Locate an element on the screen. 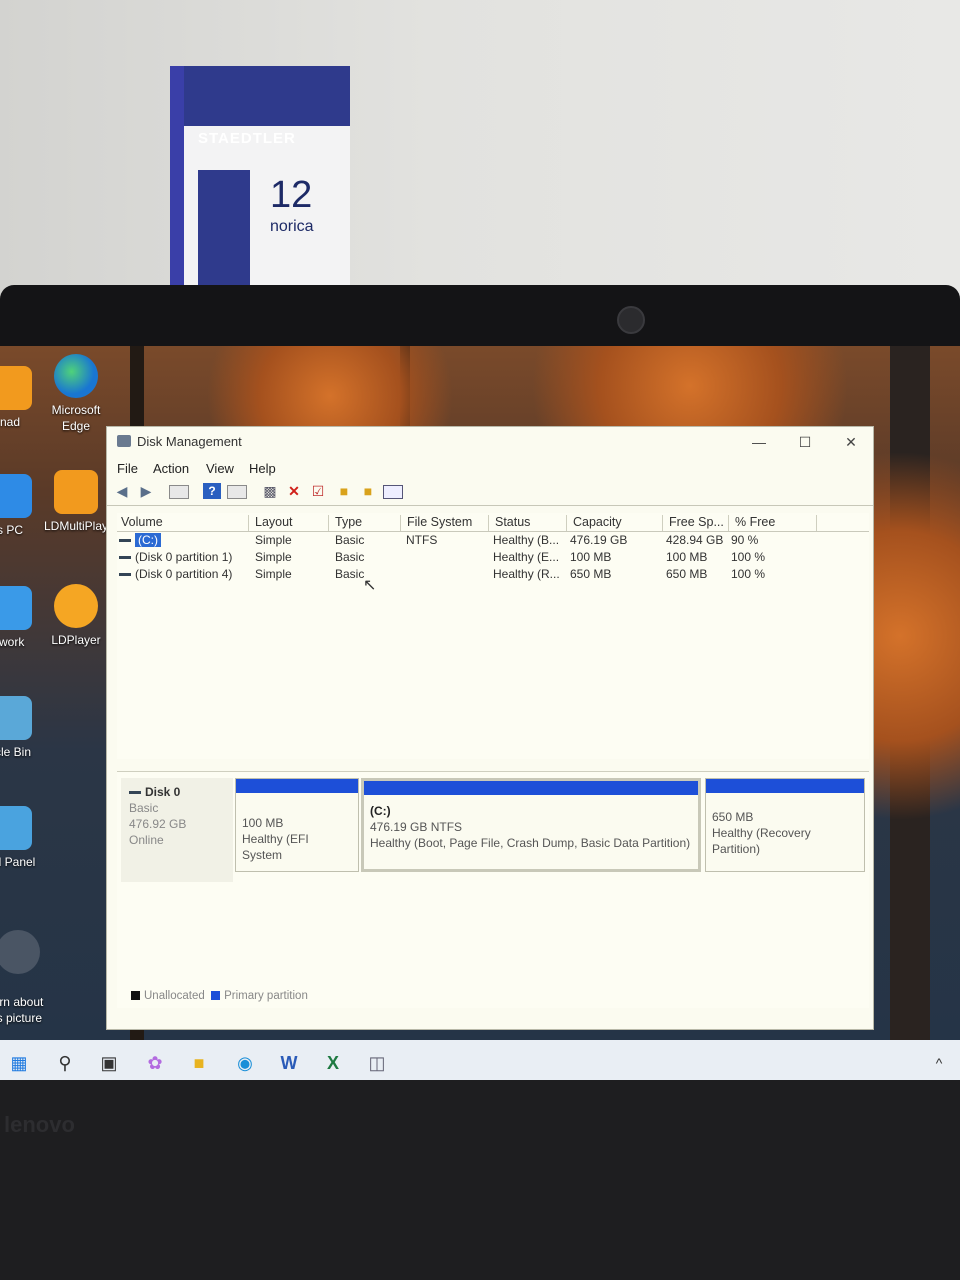 This screenshot has height=1280, width=960. desktop-icon-network: twork is located at coordinates (21, 618).